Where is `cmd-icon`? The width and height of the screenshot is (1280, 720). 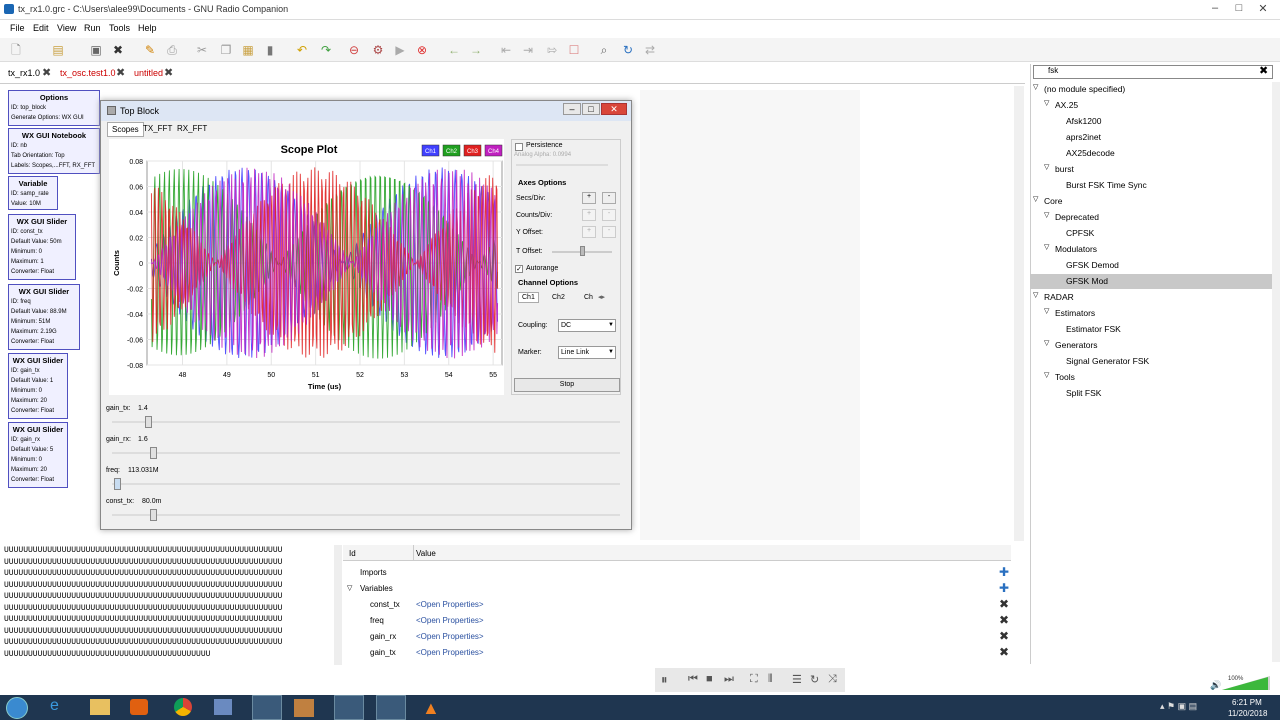 cmd-icon is located at coordinates (267, 707).